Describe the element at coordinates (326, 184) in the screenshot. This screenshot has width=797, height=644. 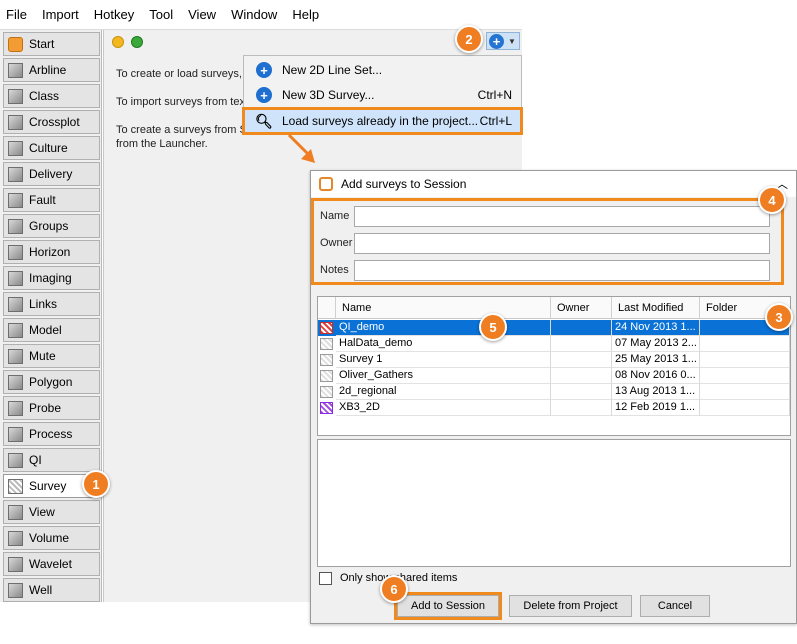
I see `survey-dialog-icon` at that location.